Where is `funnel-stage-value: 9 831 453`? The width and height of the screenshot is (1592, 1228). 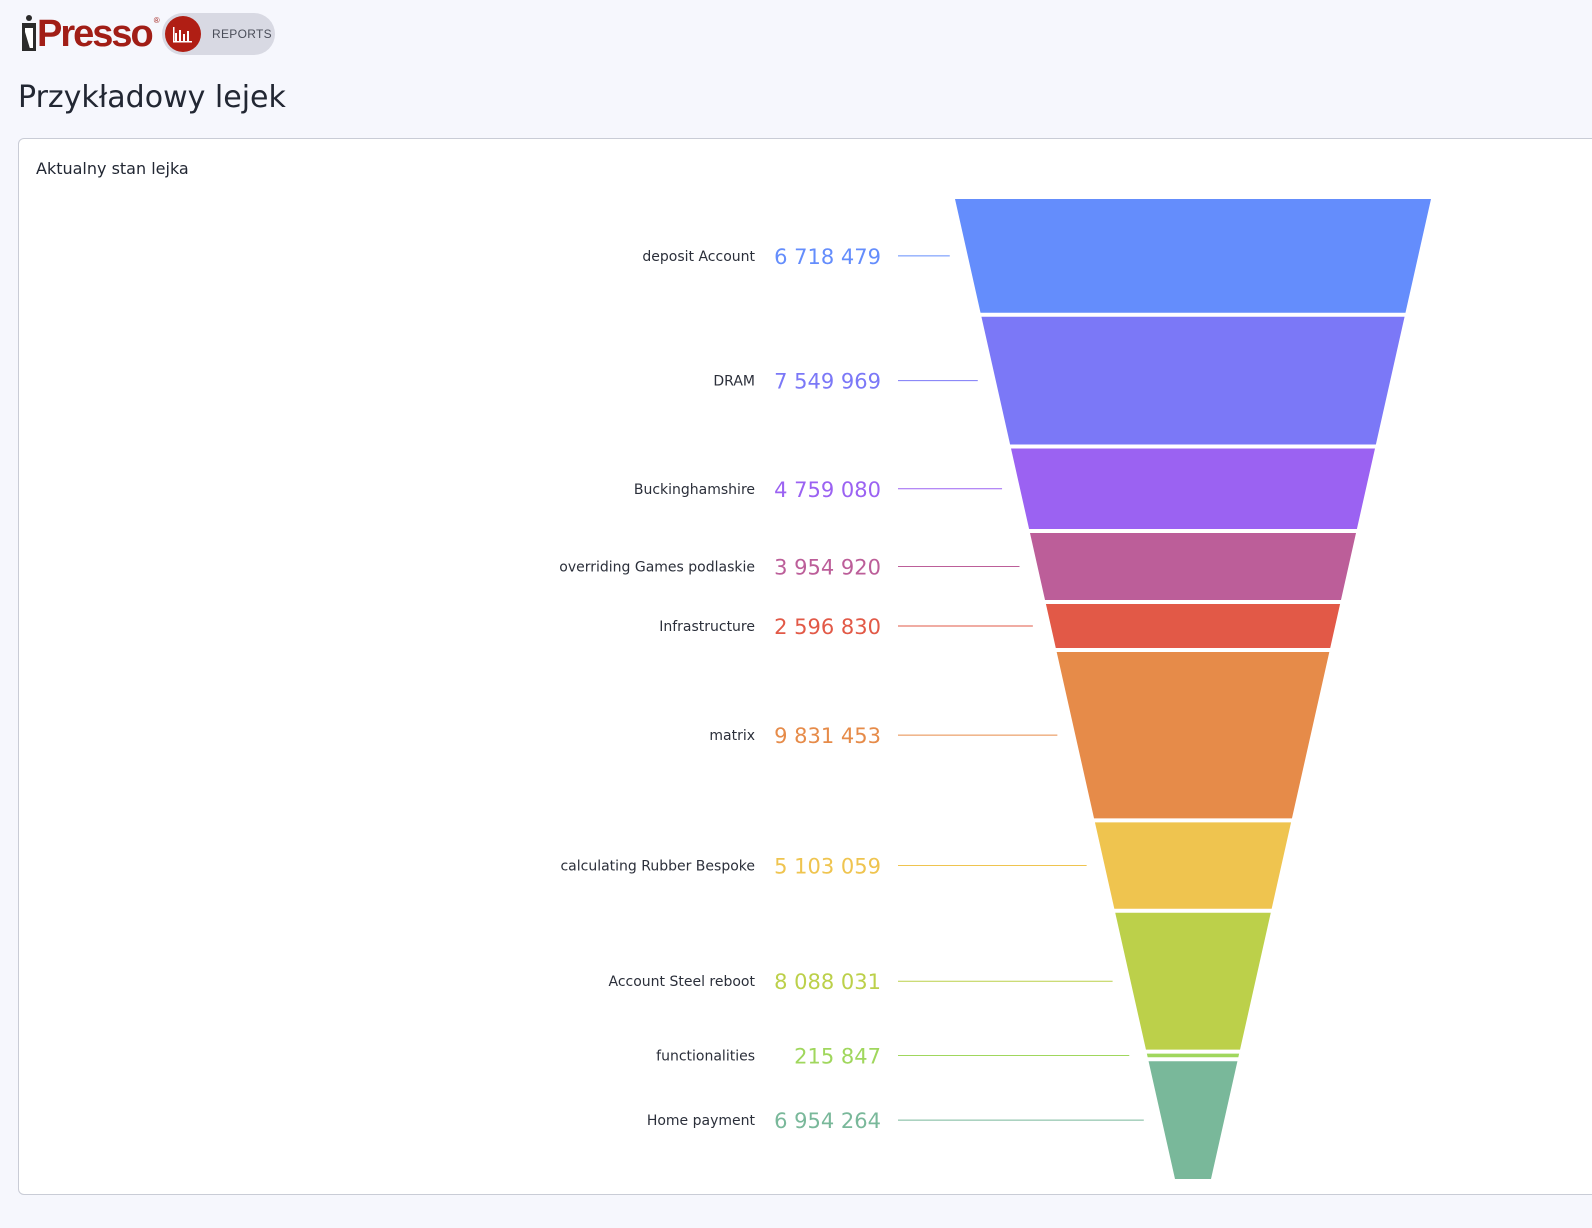
funnel-stage-value: 9 831 453 is located at coordinates (827, 736).